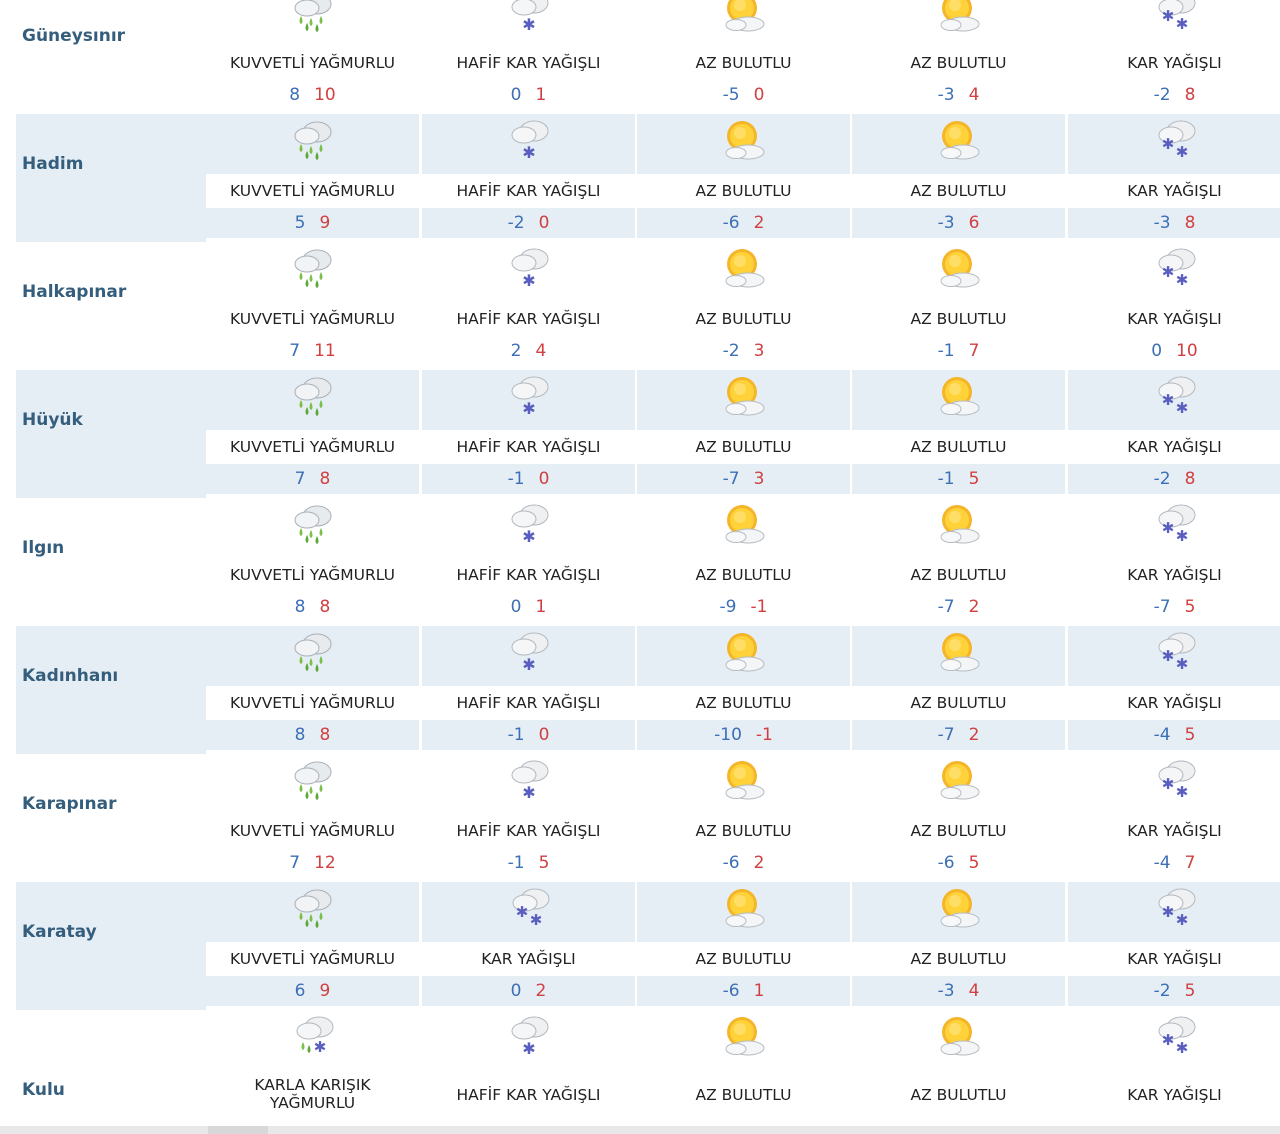 The width and height of the screenshot is (1280, 1134). What do you see at coordinates (312, 178) in the screenshot?
I see `day-forecast-cell: KUVVETLİ YAĞMURLU 5 9` at bounding box center [312, 178].